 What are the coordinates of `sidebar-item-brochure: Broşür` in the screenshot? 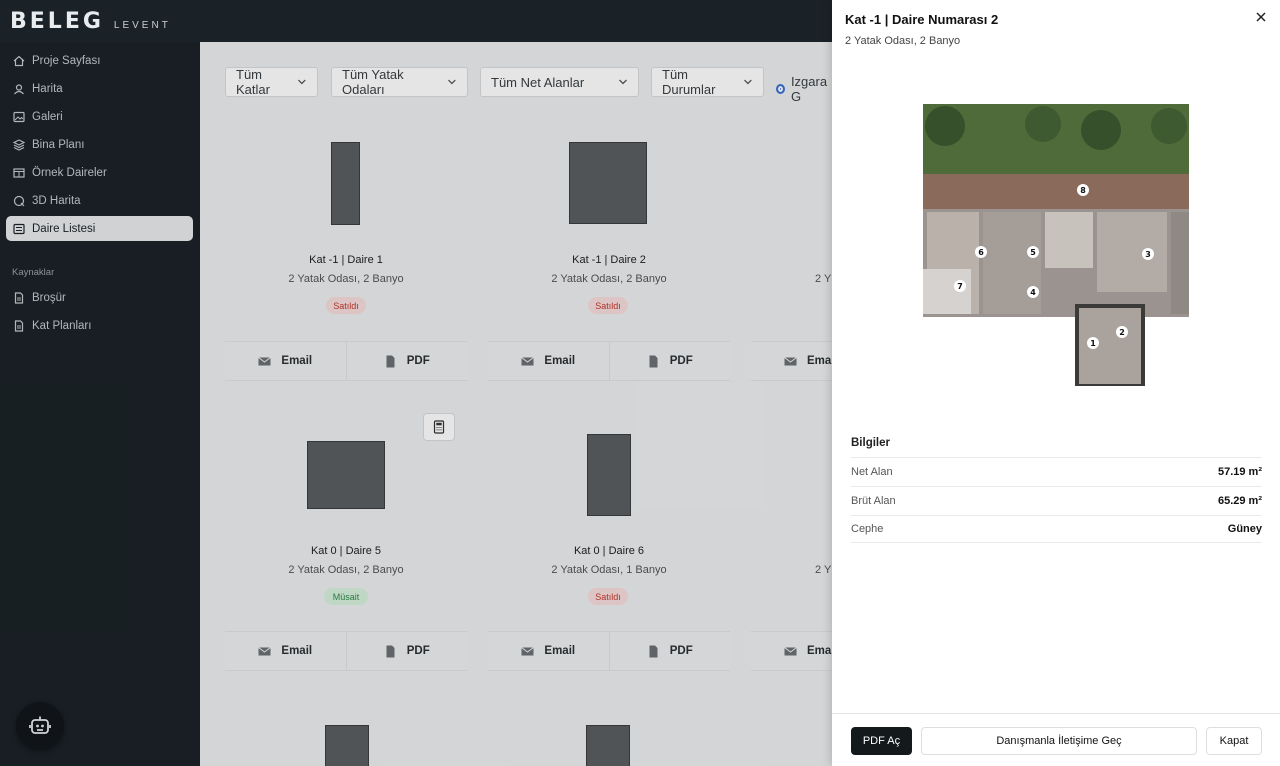 It's located at (99, 297).